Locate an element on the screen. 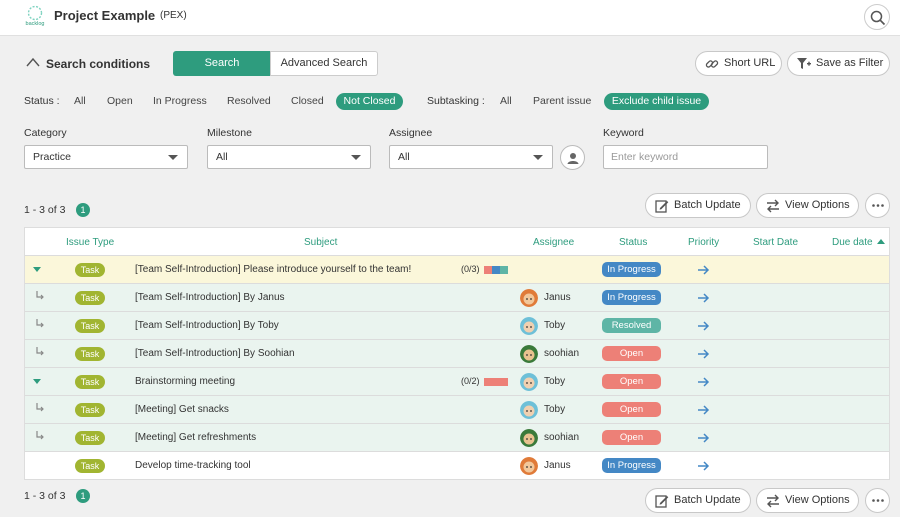  backlog-logo: backlog is located at coordinates (35, 16).